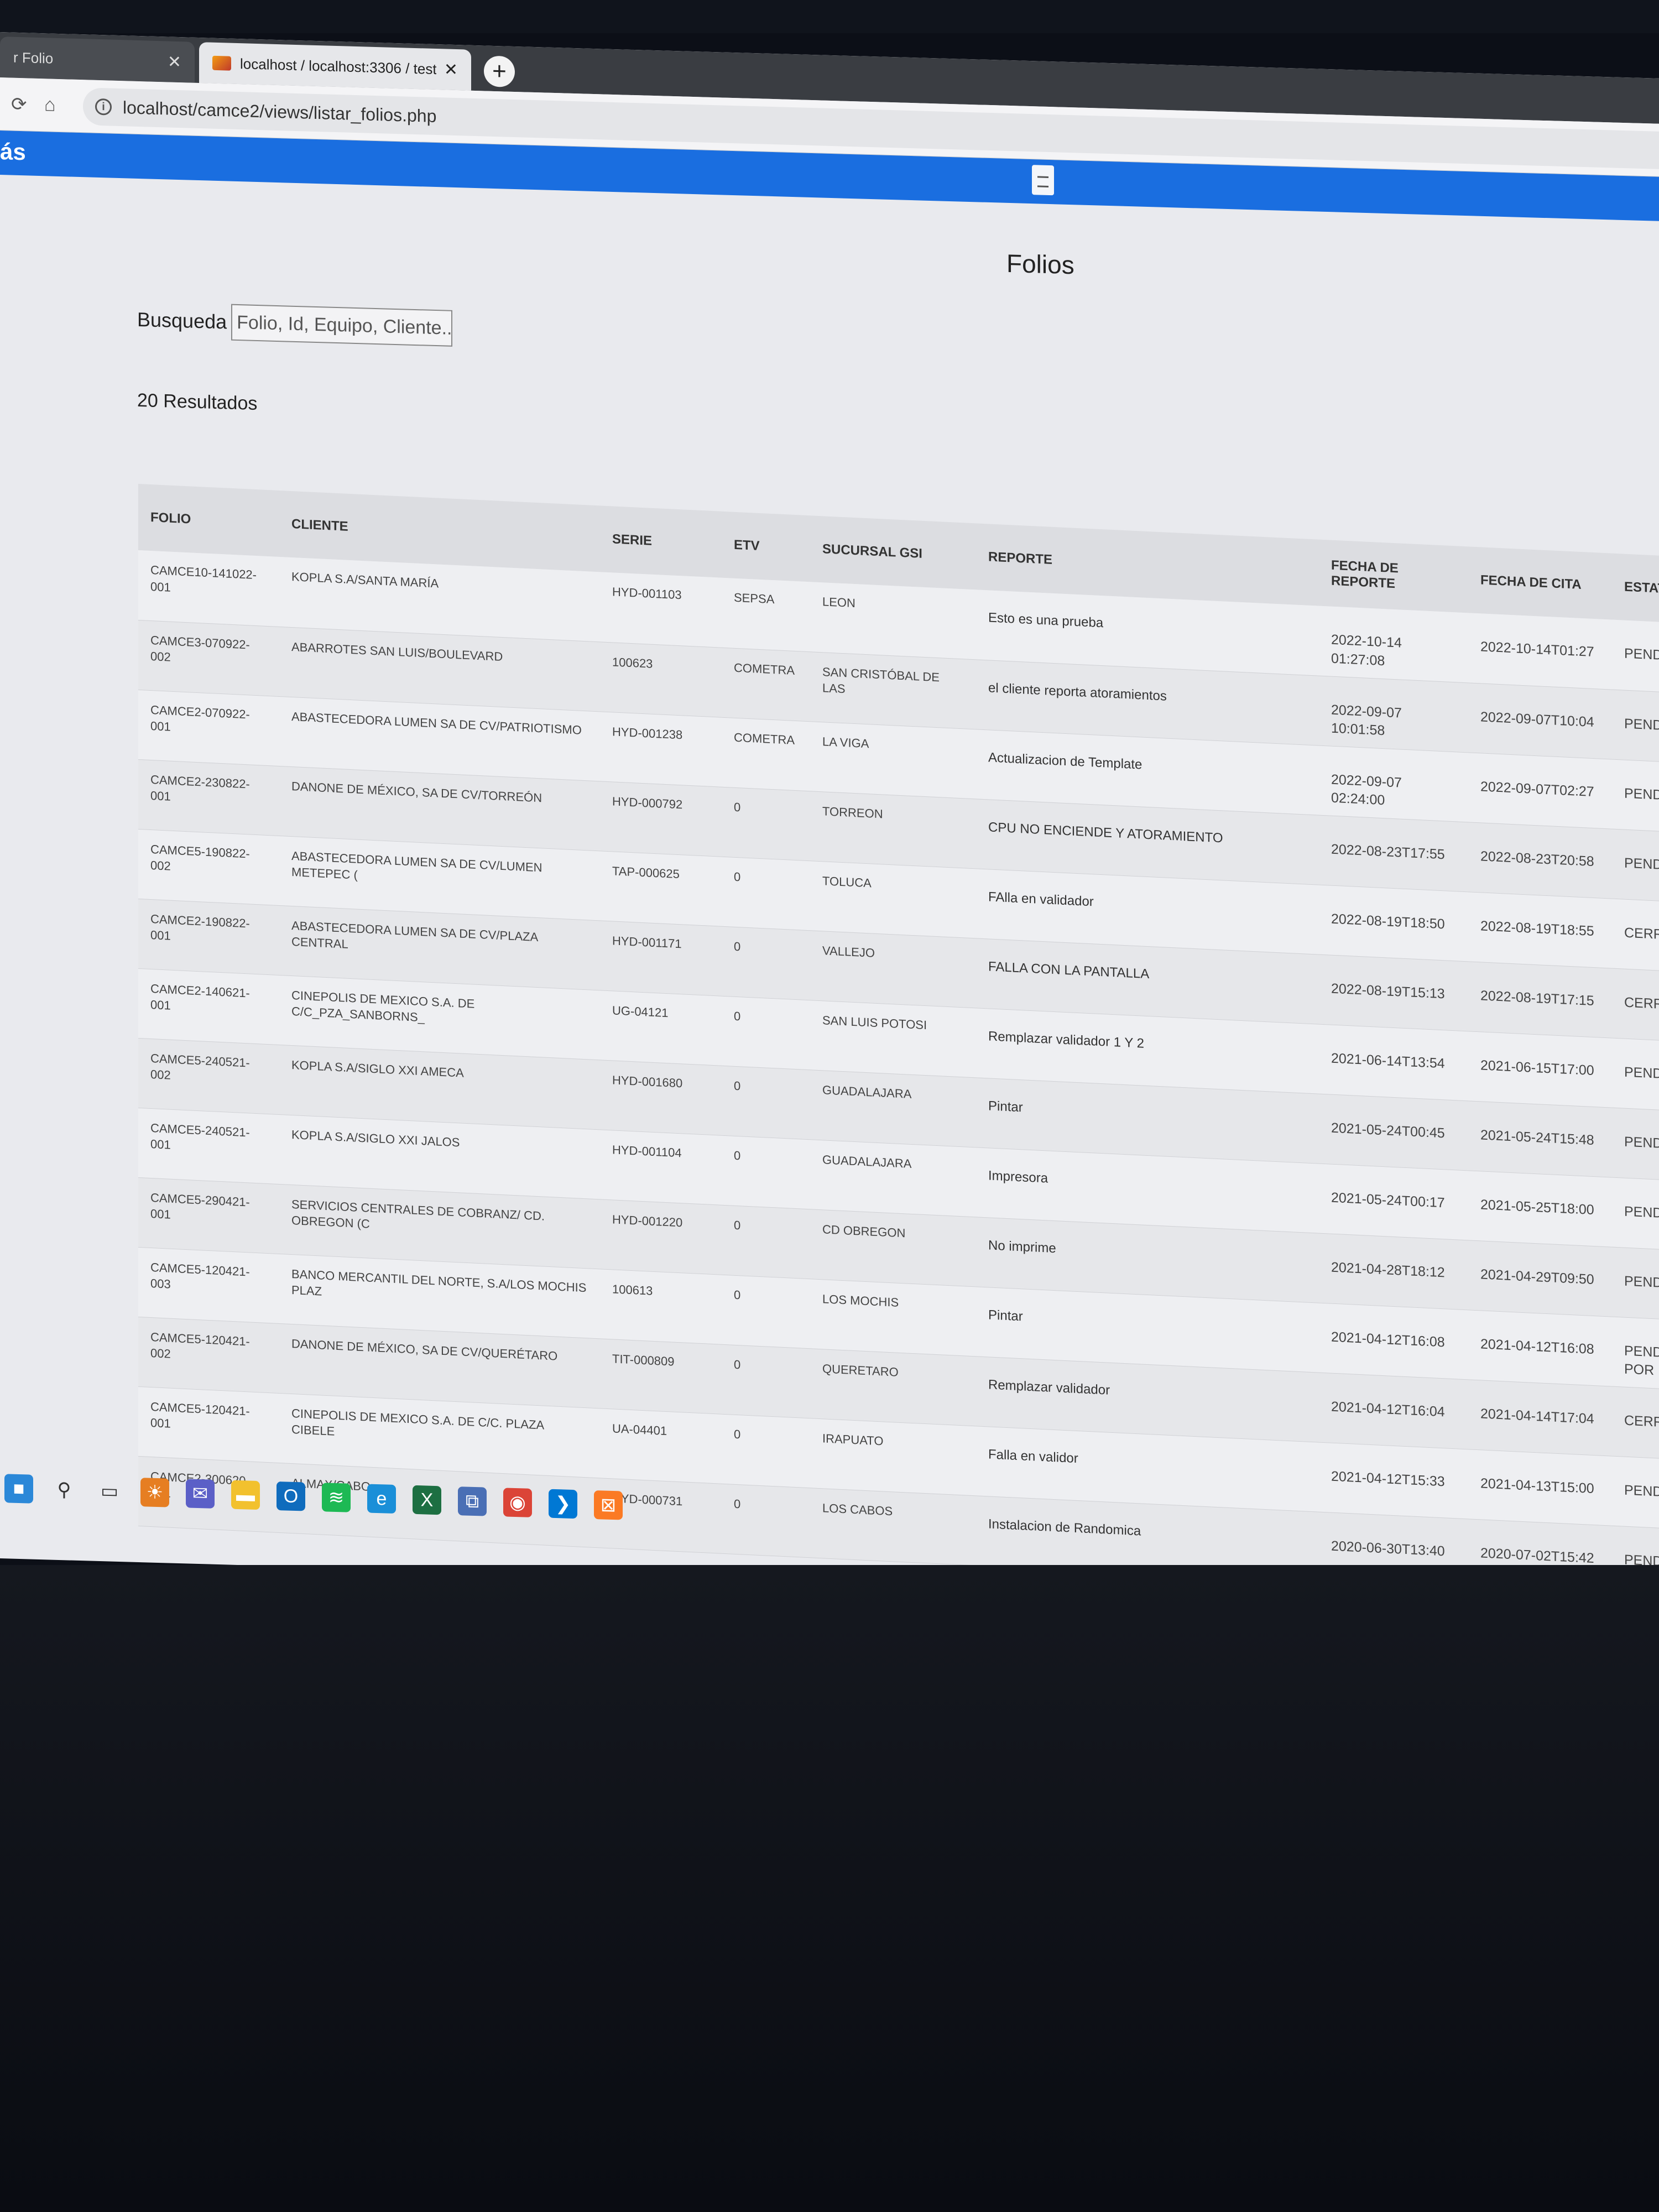  Describe the element at coordinates (280, 111) in the screenshot. I see `url-text: localhost/camce2/views/listar_folios.php` at that location.